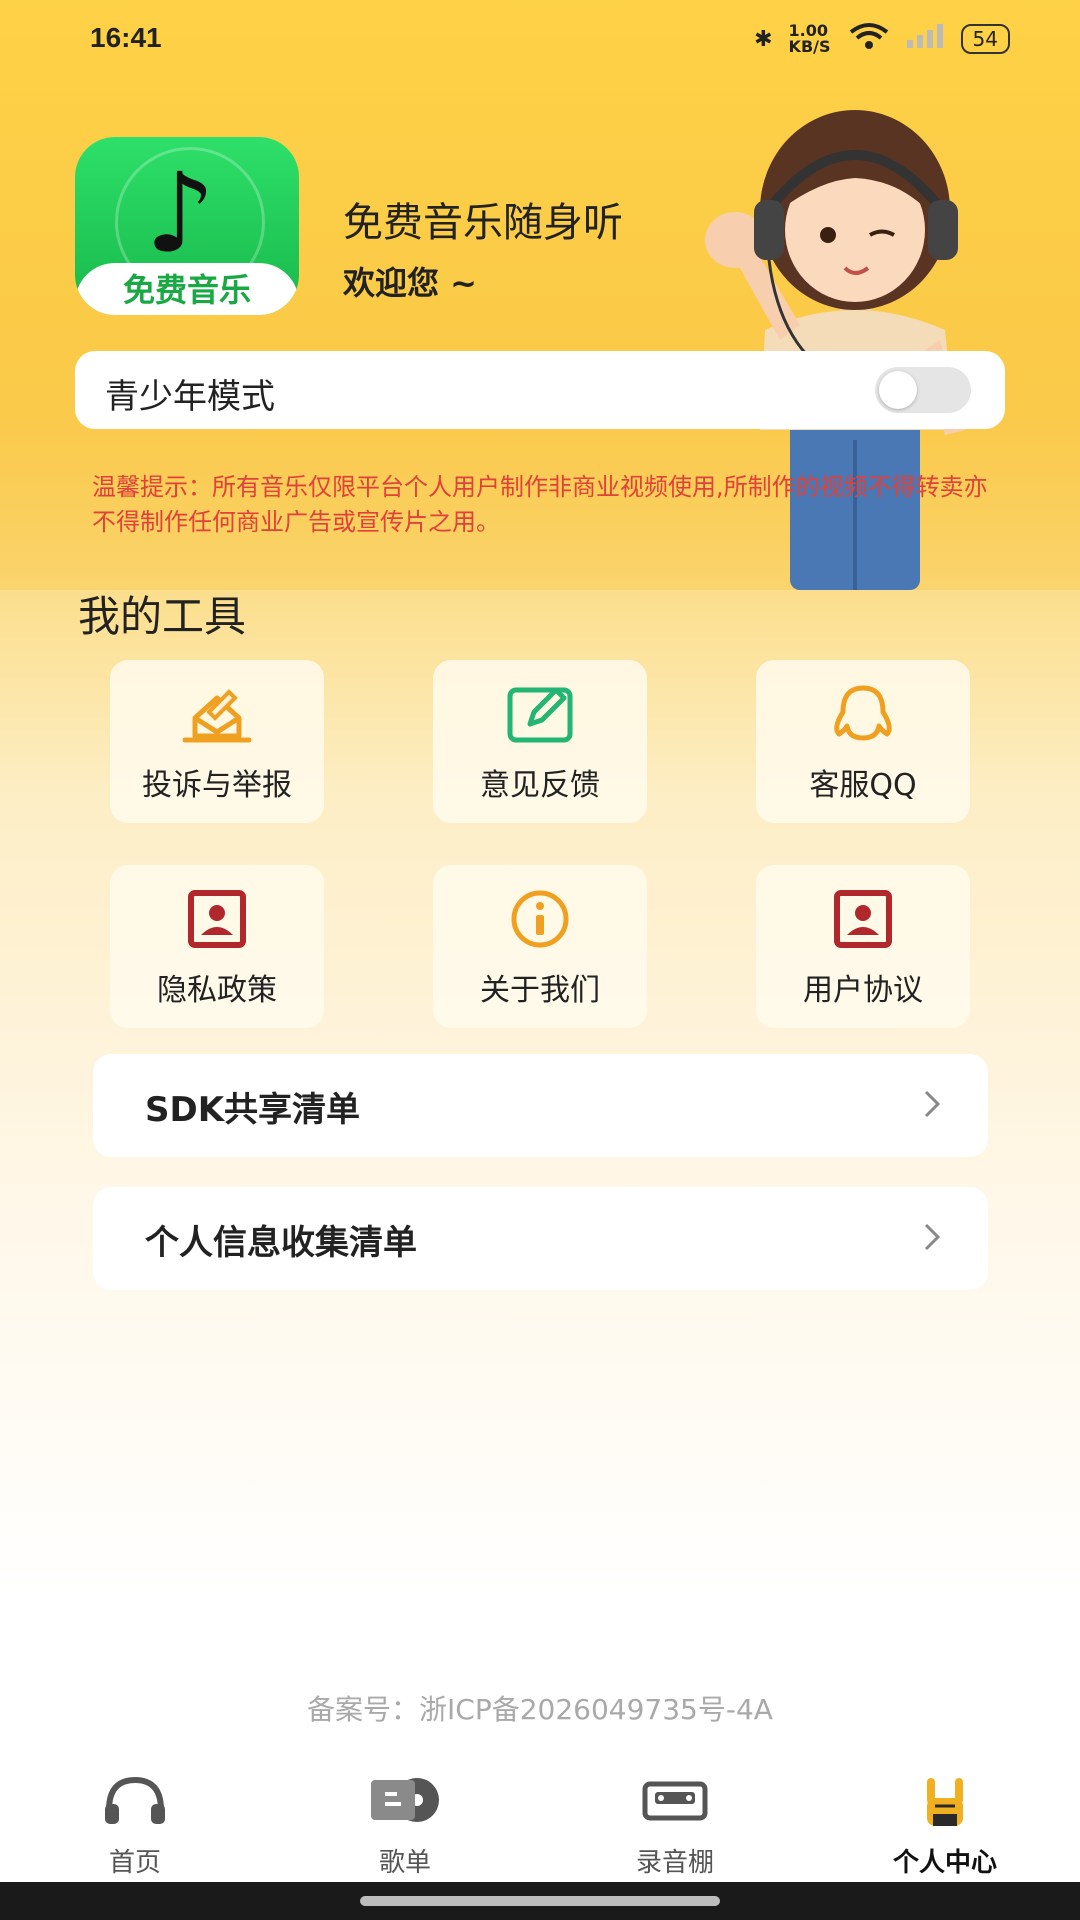  I want to click on teen-mode-row: 青少年模式, so click(540, 390).